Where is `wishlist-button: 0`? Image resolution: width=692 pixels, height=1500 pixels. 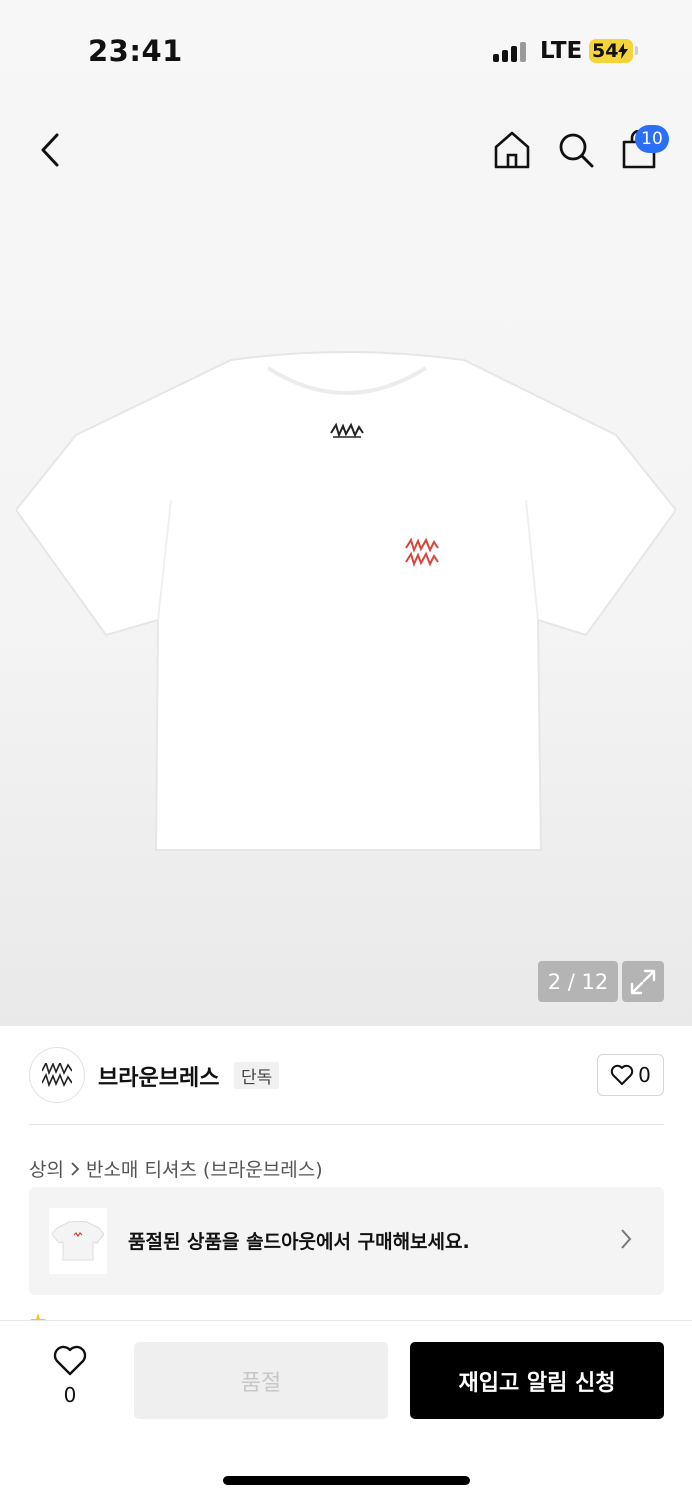 wishlist-button: 0 is located at coordinates (70, 1376).